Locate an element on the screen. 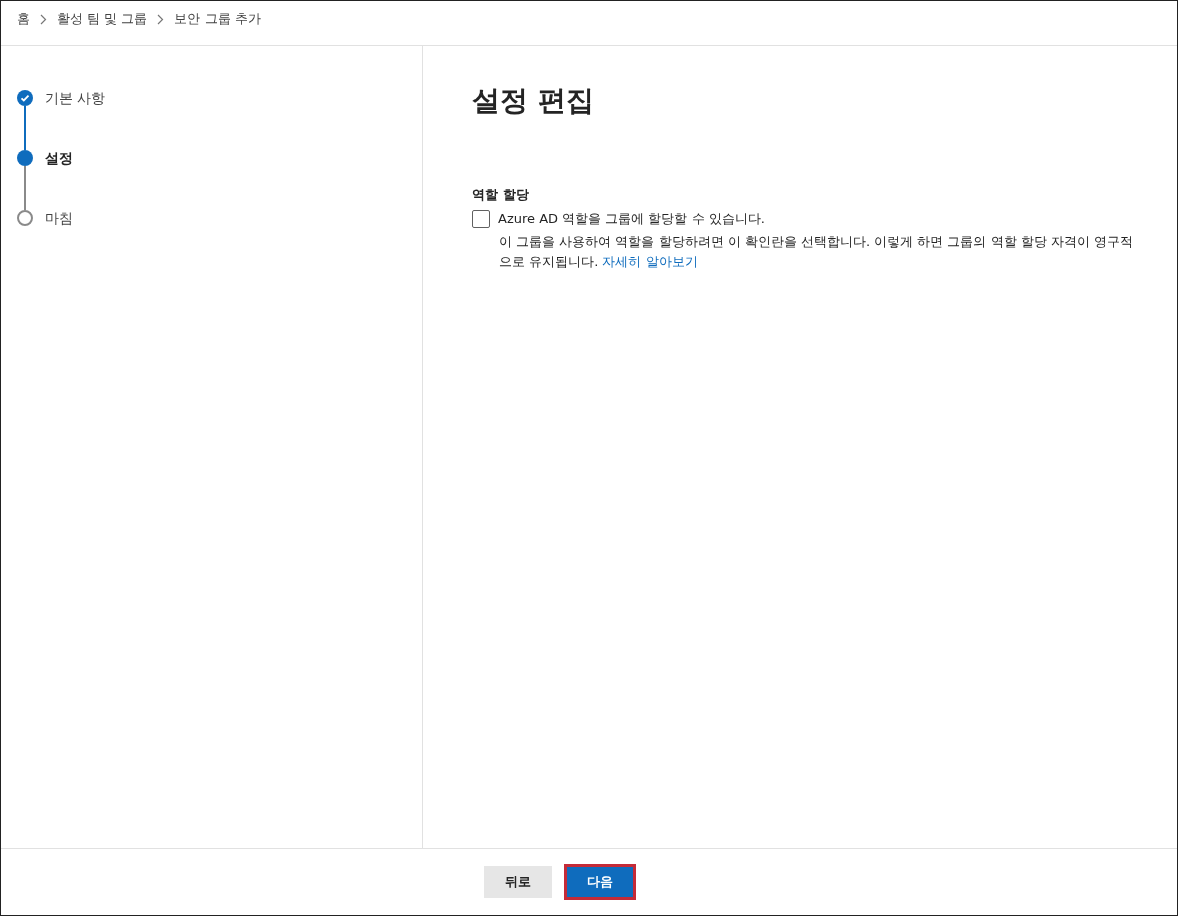 The height and width of the screenshot is (916, 1178). learn-more-link: 자세히 알아보기 is located at coordinates (650, 261).